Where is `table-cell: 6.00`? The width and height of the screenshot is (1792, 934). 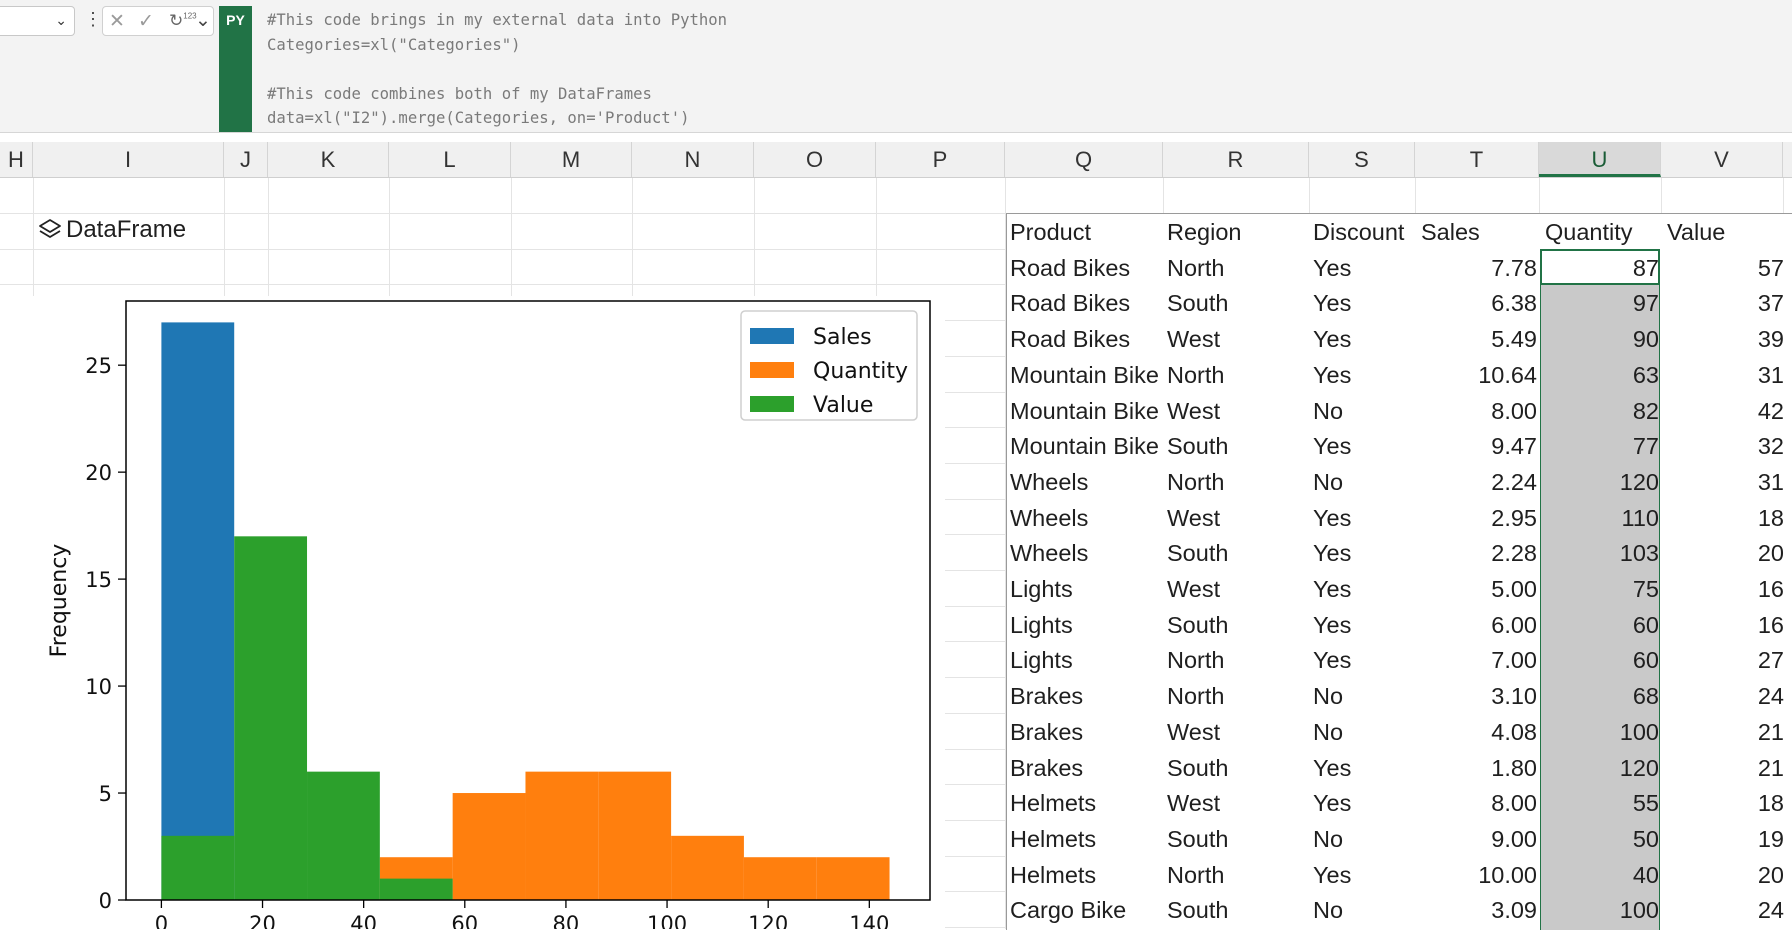 table-cell: 6.00 is located at coordinates (1479, 625).